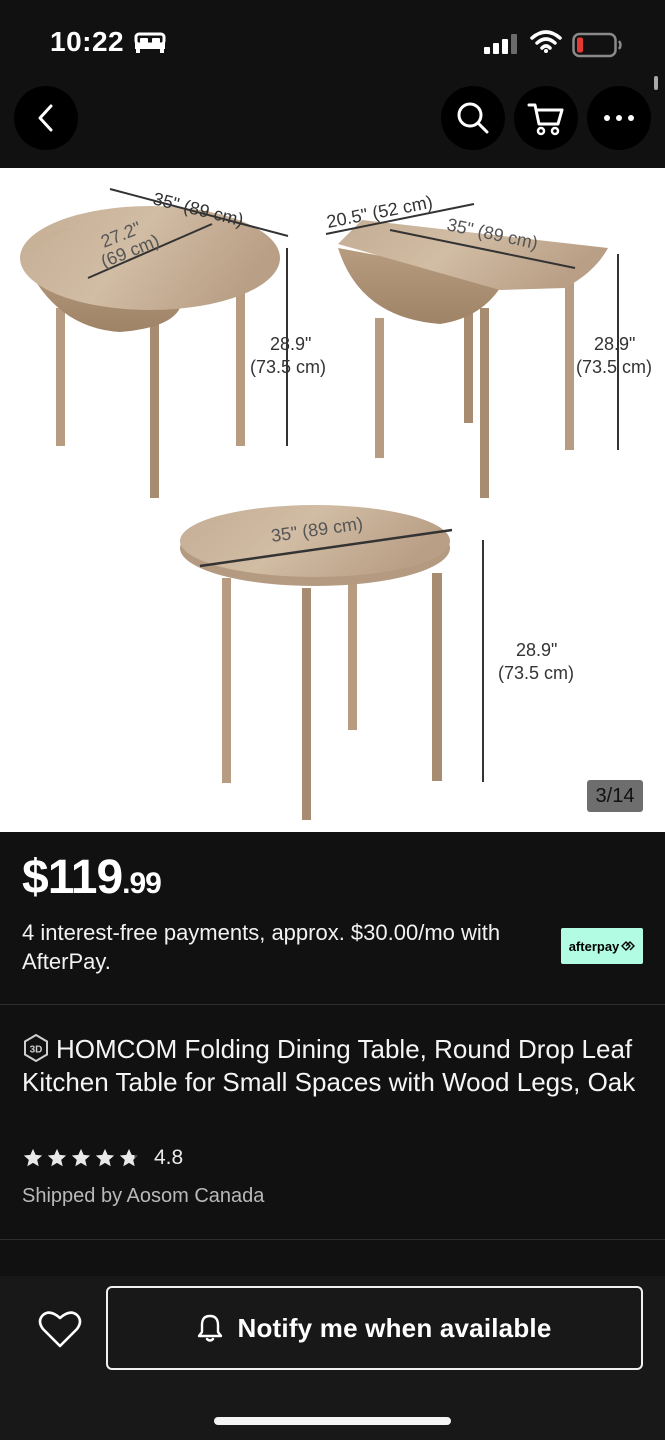 The width and height of the screenshot is (665, 1440). Describe the element at coordinates (87, 41) in the screenshot. I see `status-time: 10:22` at that location.